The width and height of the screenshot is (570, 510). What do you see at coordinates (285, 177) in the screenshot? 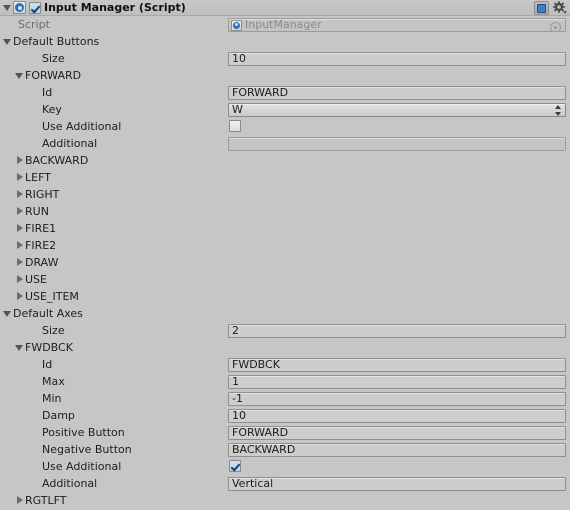
I see `list-item: LEFT` at bounding box center [285, 177].